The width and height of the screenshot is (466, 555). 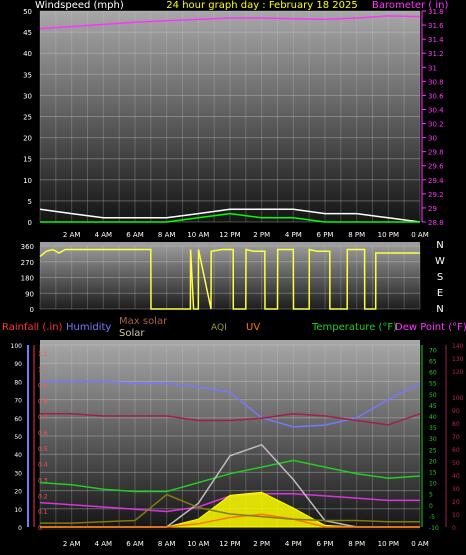 What do you see at coordinates (436, 167) in the screenshot?
I see `barometer-tick-label: 29.6` at bounding box center [436, 167].